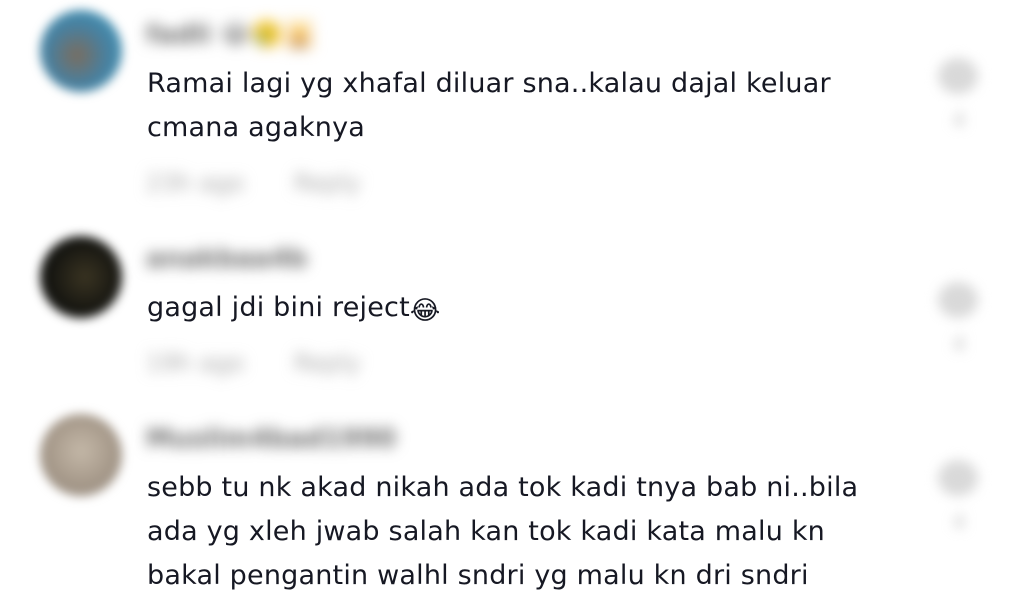 The height and width of the screenshot is (608, 1030). What do you see at coordinates (959, 522) in the screenshot?
I see `like-count: 4` at bounding box center [959, 522].